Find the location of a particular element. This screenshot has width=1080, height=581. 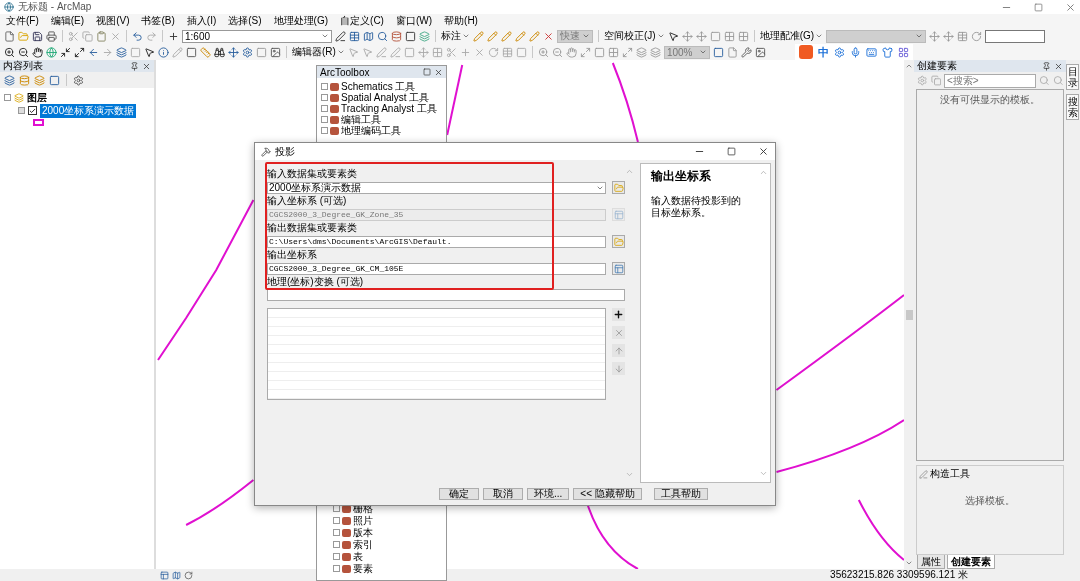

search-icon is located at coordinates (1044, 80).